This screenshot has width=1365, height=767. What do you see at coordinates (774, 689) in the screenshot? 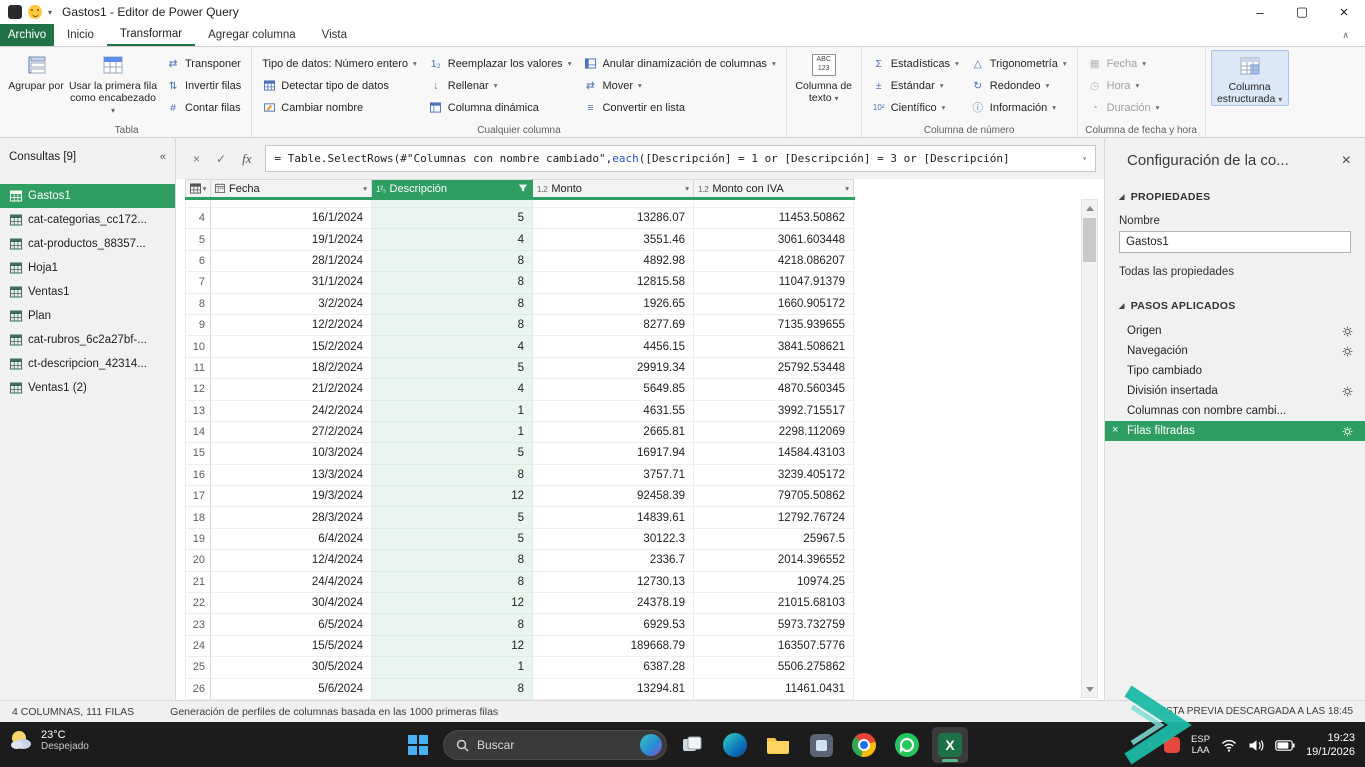
I see `cell-monto-con-iva: 11461.0431` at bounding box center [774, 689].